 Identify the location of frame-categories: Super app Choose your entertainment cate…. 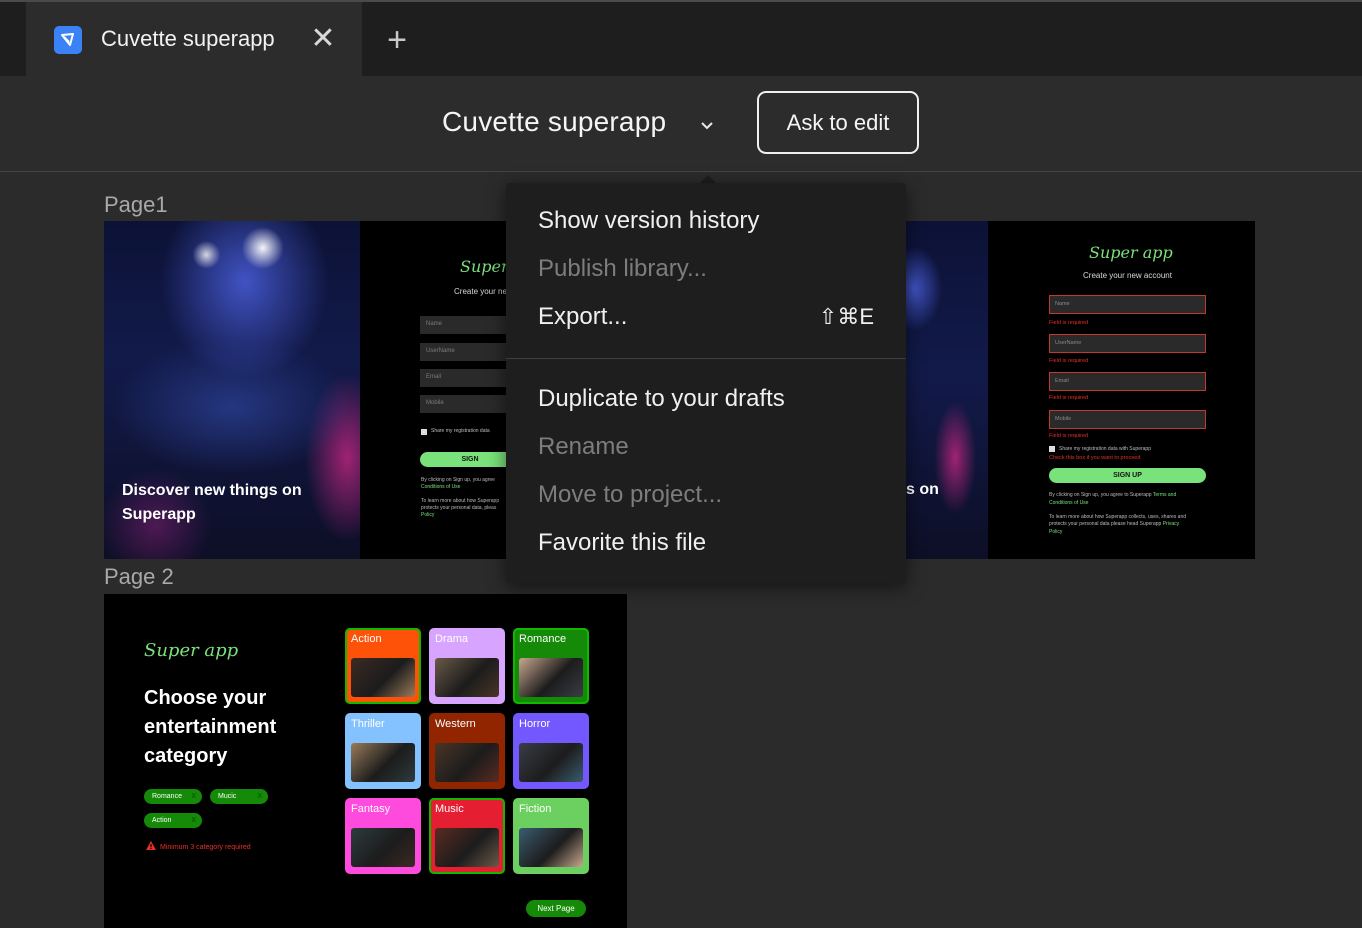
(365, 761).